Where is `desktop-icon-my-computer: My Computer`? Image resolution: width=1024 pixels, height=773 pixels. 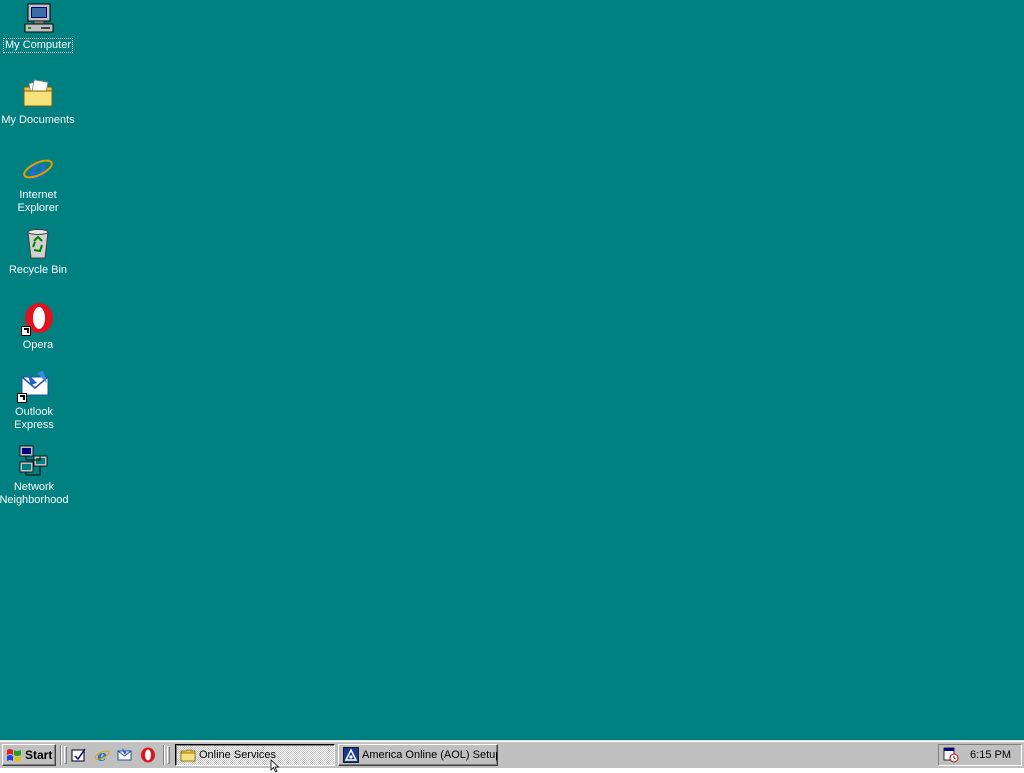 desktop-icon-my-computer: My Computer is located at coordinates (38, 27).